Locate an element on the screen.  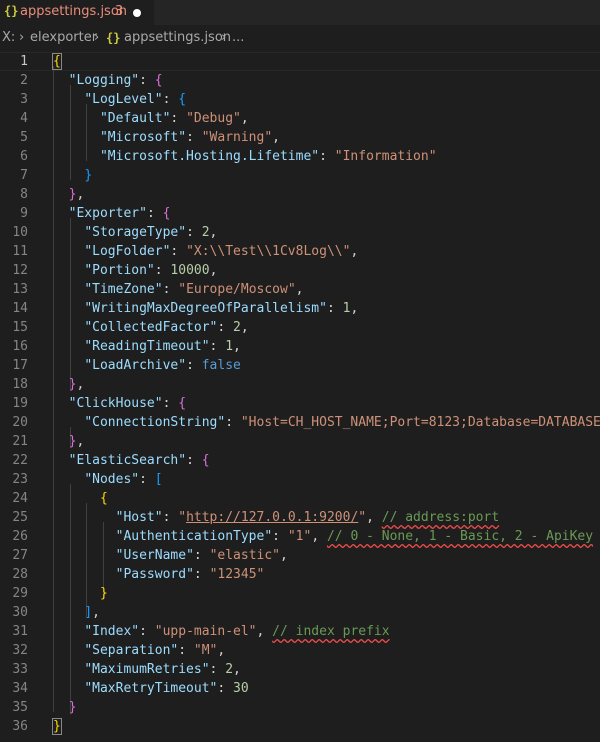
line-number: 27 is located at coordinates (20, 555).